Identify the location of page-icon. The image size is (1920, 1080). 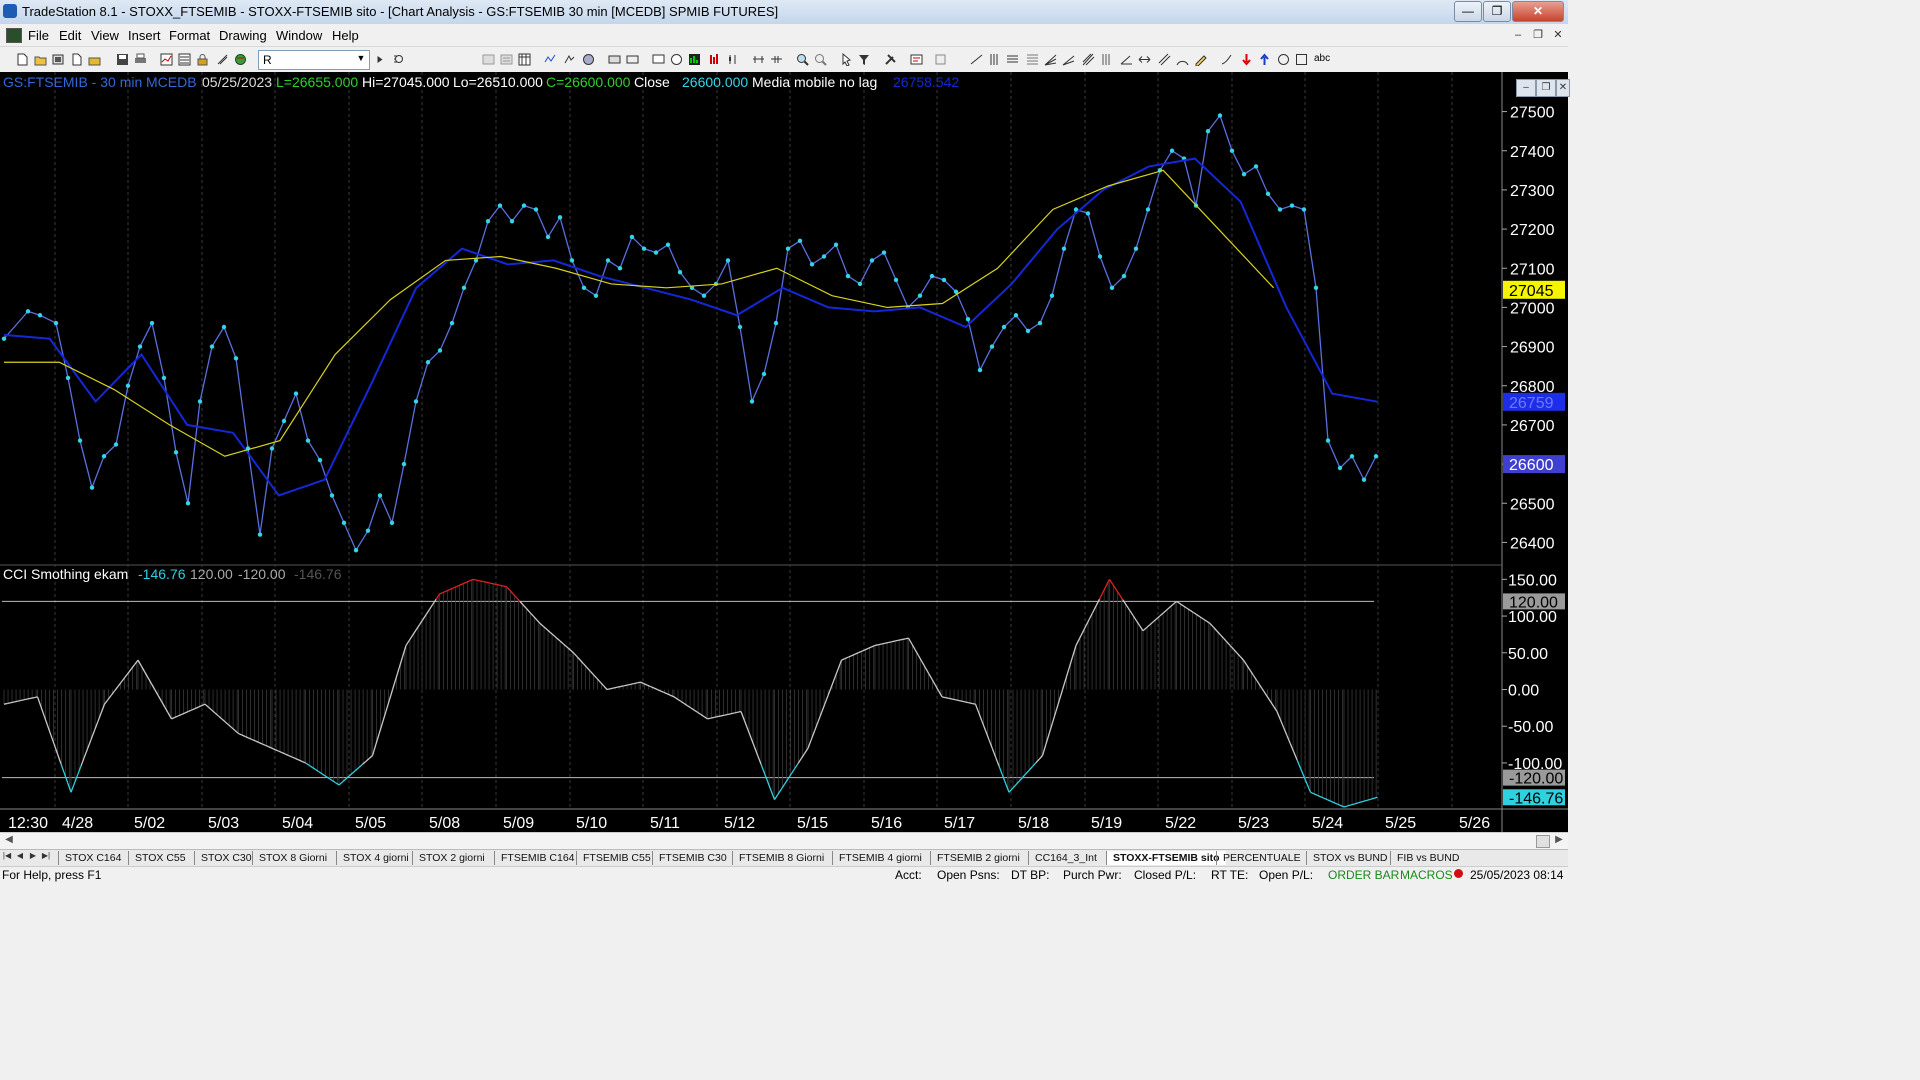
(676, 59).